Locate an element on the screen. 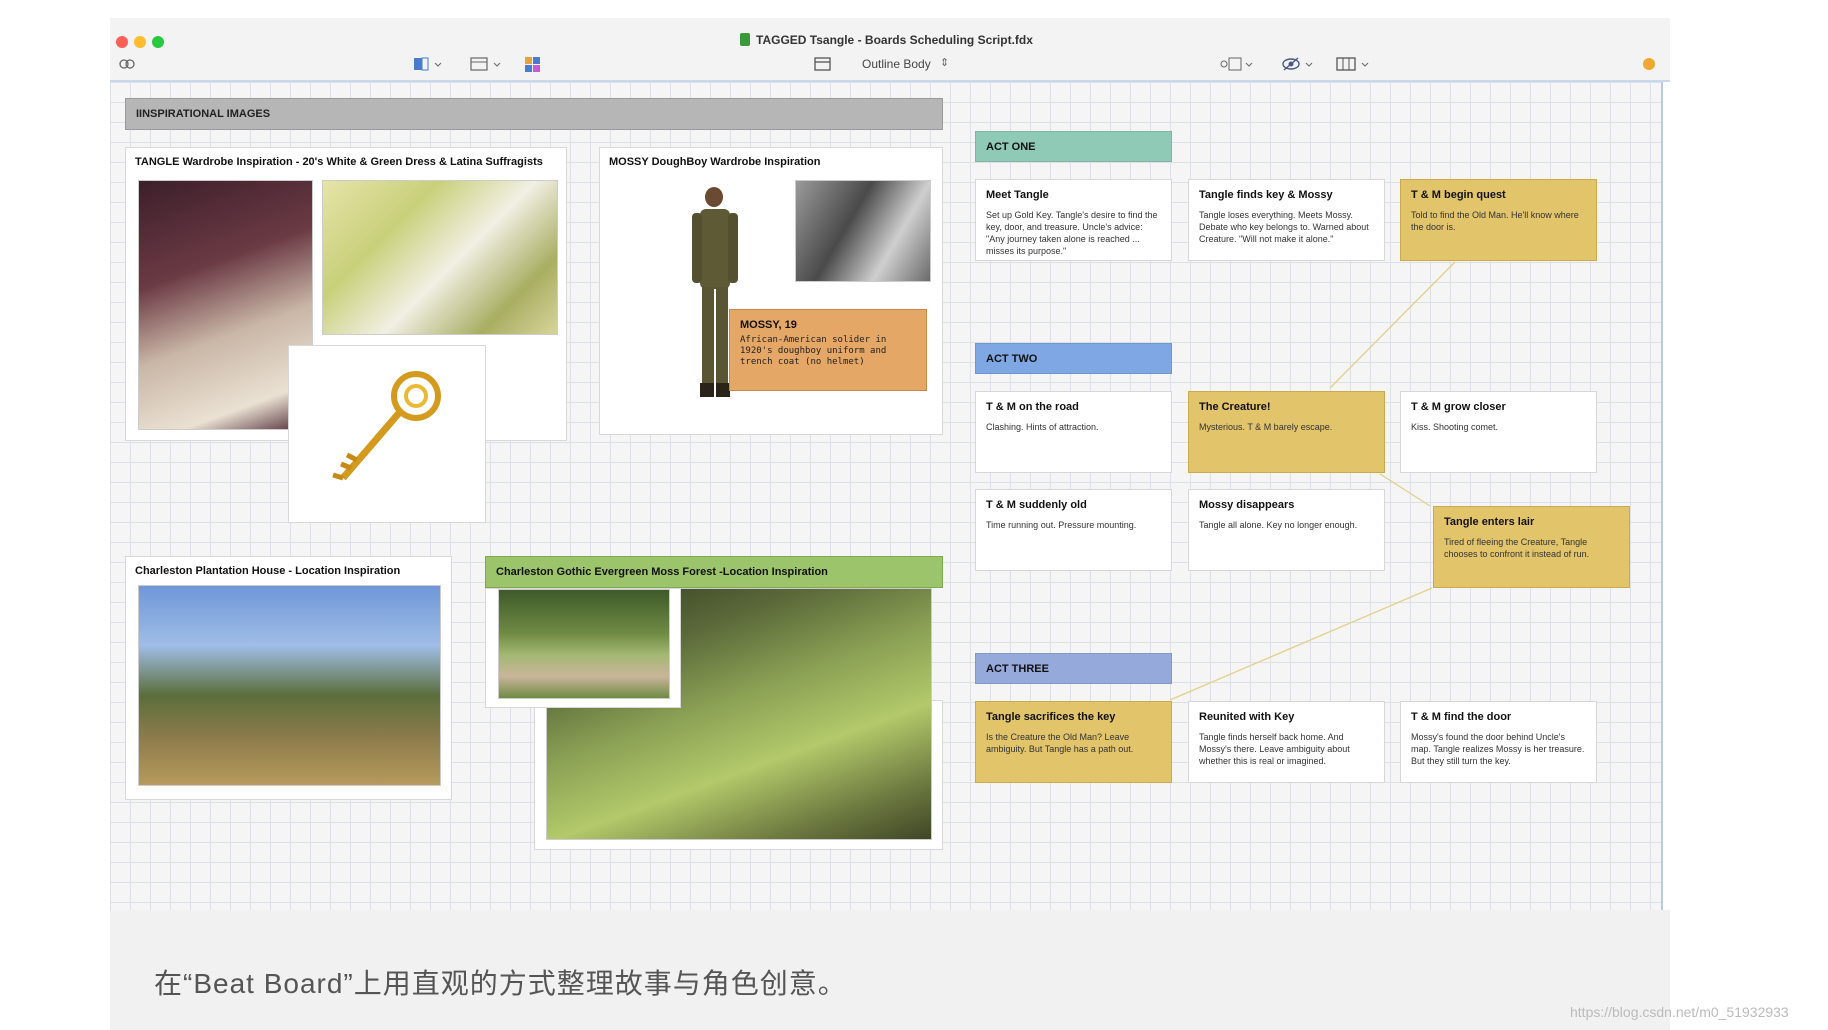 This screenshot has height=1030, width=1828. beat-title: Reunited with Key is located at coordinates (1247, 717).